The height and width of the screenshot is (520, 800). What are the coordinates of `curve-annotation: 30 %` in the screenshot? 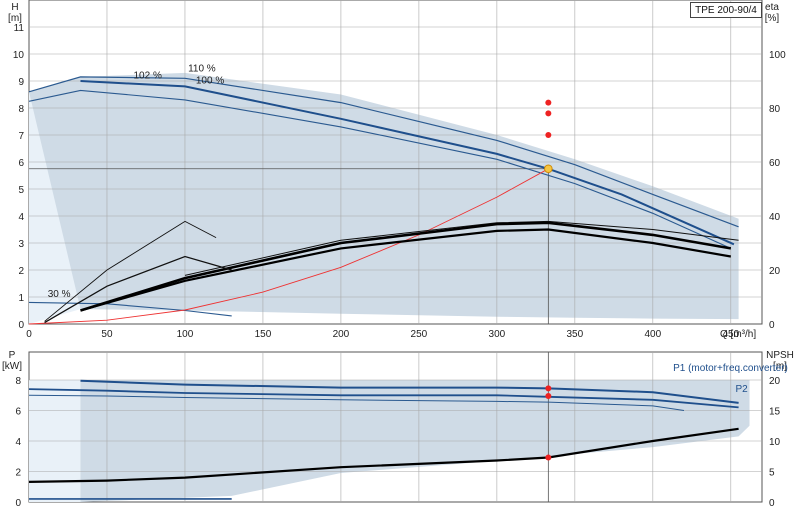 It's located at (59, 294).